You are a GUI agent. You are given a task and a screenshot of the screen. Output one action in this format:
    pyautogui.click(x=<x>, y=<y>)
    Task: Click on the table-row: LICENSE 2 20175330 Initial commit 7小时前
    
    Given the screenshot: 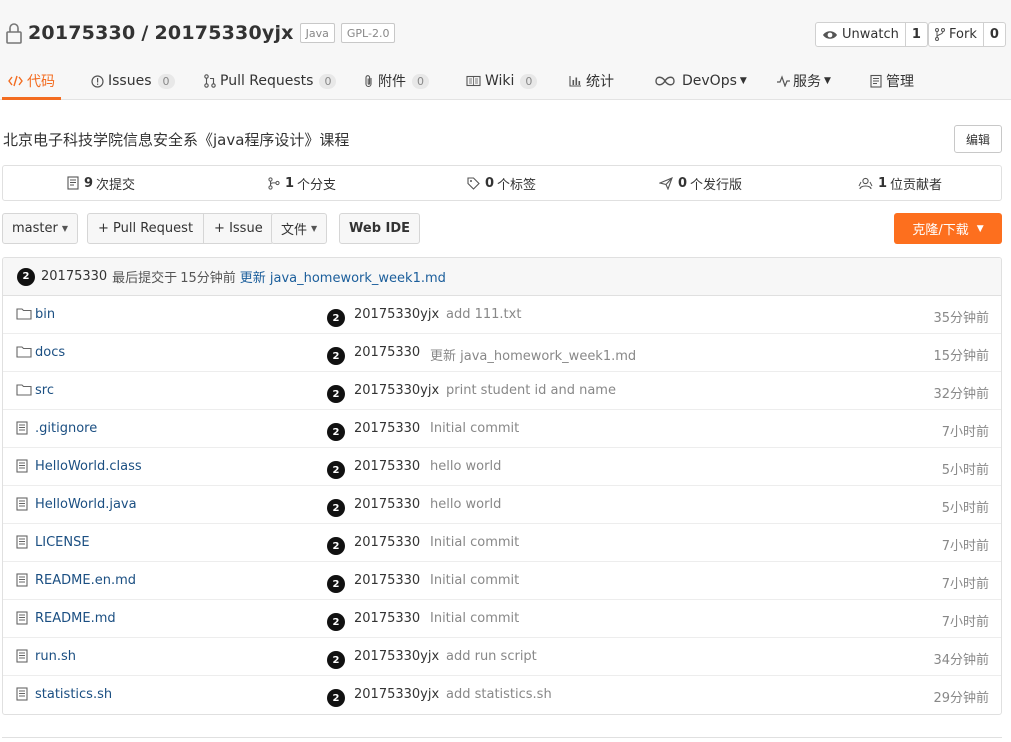 What is the action you would take?
    pyautogui.click(x=502, y=543)
    